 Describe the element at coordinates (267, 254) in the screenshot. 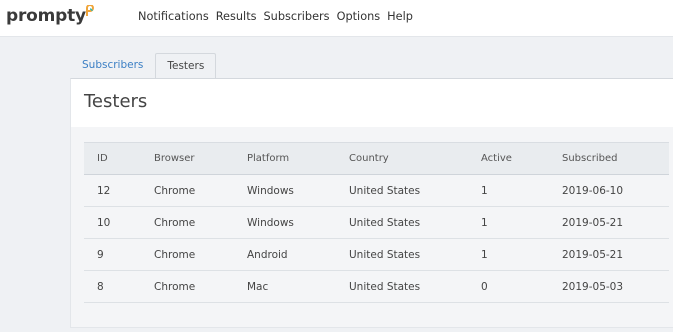

I see `cell-platform: Android` at that location.